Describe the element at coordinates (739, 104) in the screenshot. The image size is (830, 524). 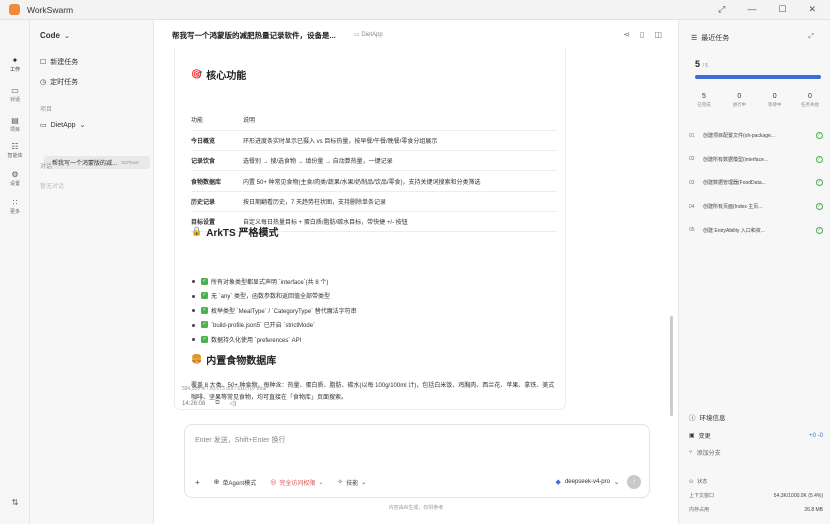
I see `task-stat-label: 进行中` at that location.